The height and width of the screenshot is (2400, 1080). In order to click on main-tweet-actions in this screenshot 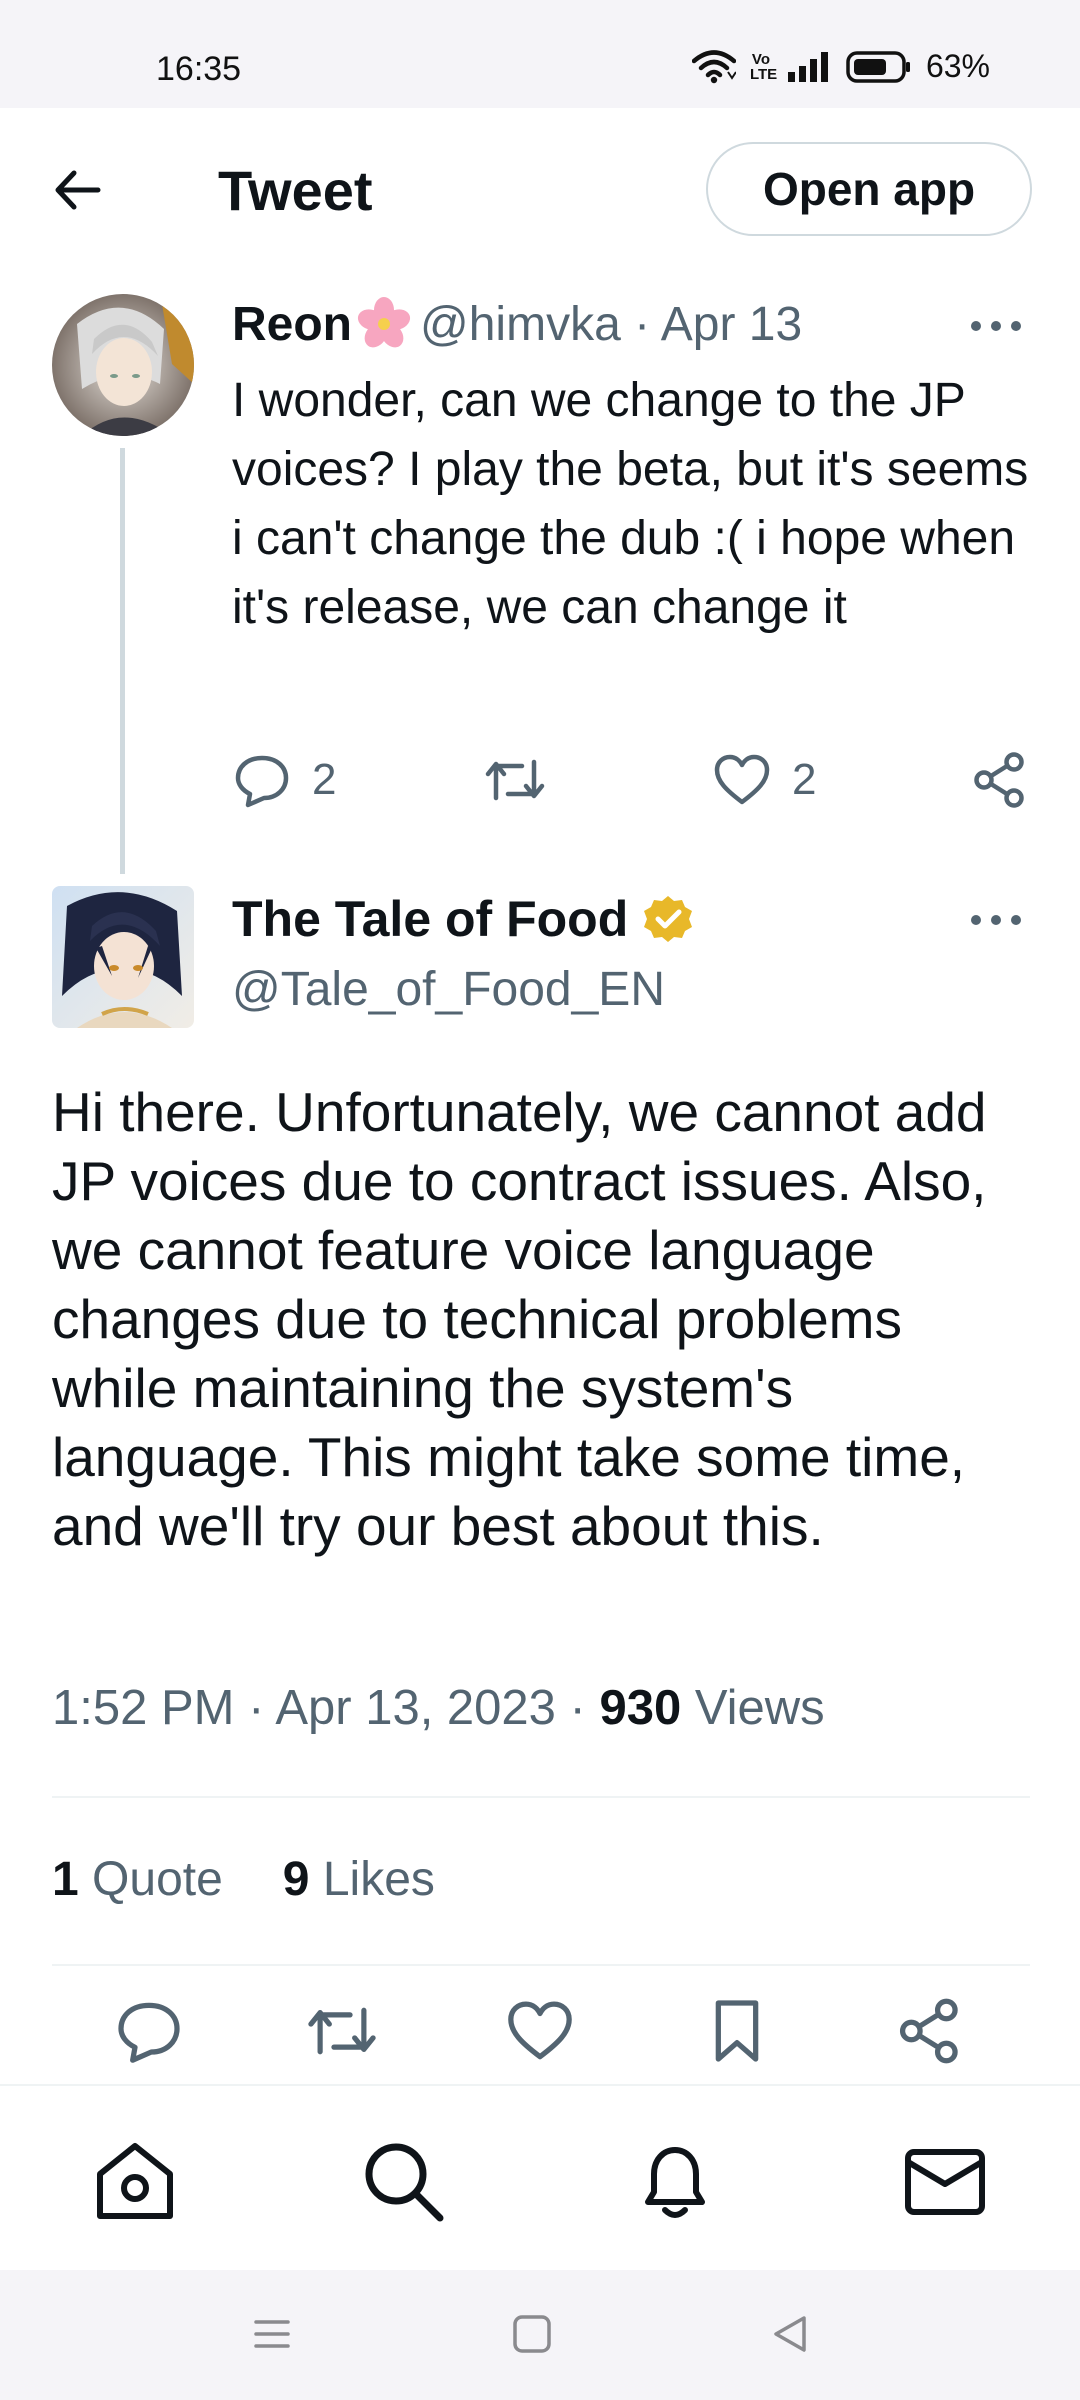, I will do `click(540, 2036)`.